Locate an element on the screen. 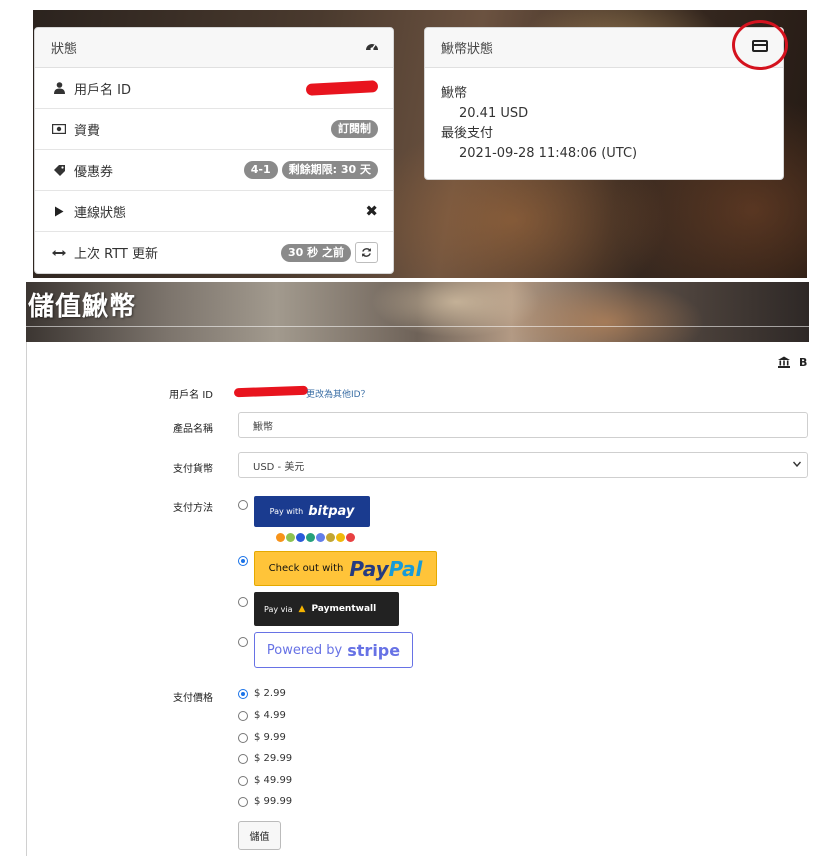 Image resolution: width=822 pixels, height=856 pixels. play-icon is located at coordinates (59, 211).